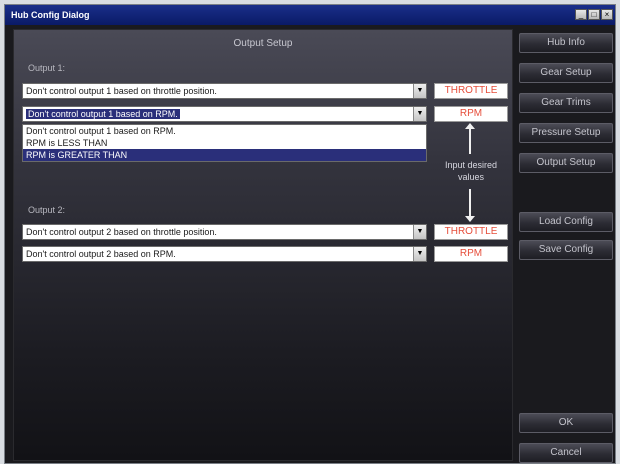 Image resolution: width=620 pixels, height=464 pixels. Describe the element at coordinates (101, 254) in the screenshot. I see `output-2-rpm-value: Don't control output 2 based on RPM.` at that location.